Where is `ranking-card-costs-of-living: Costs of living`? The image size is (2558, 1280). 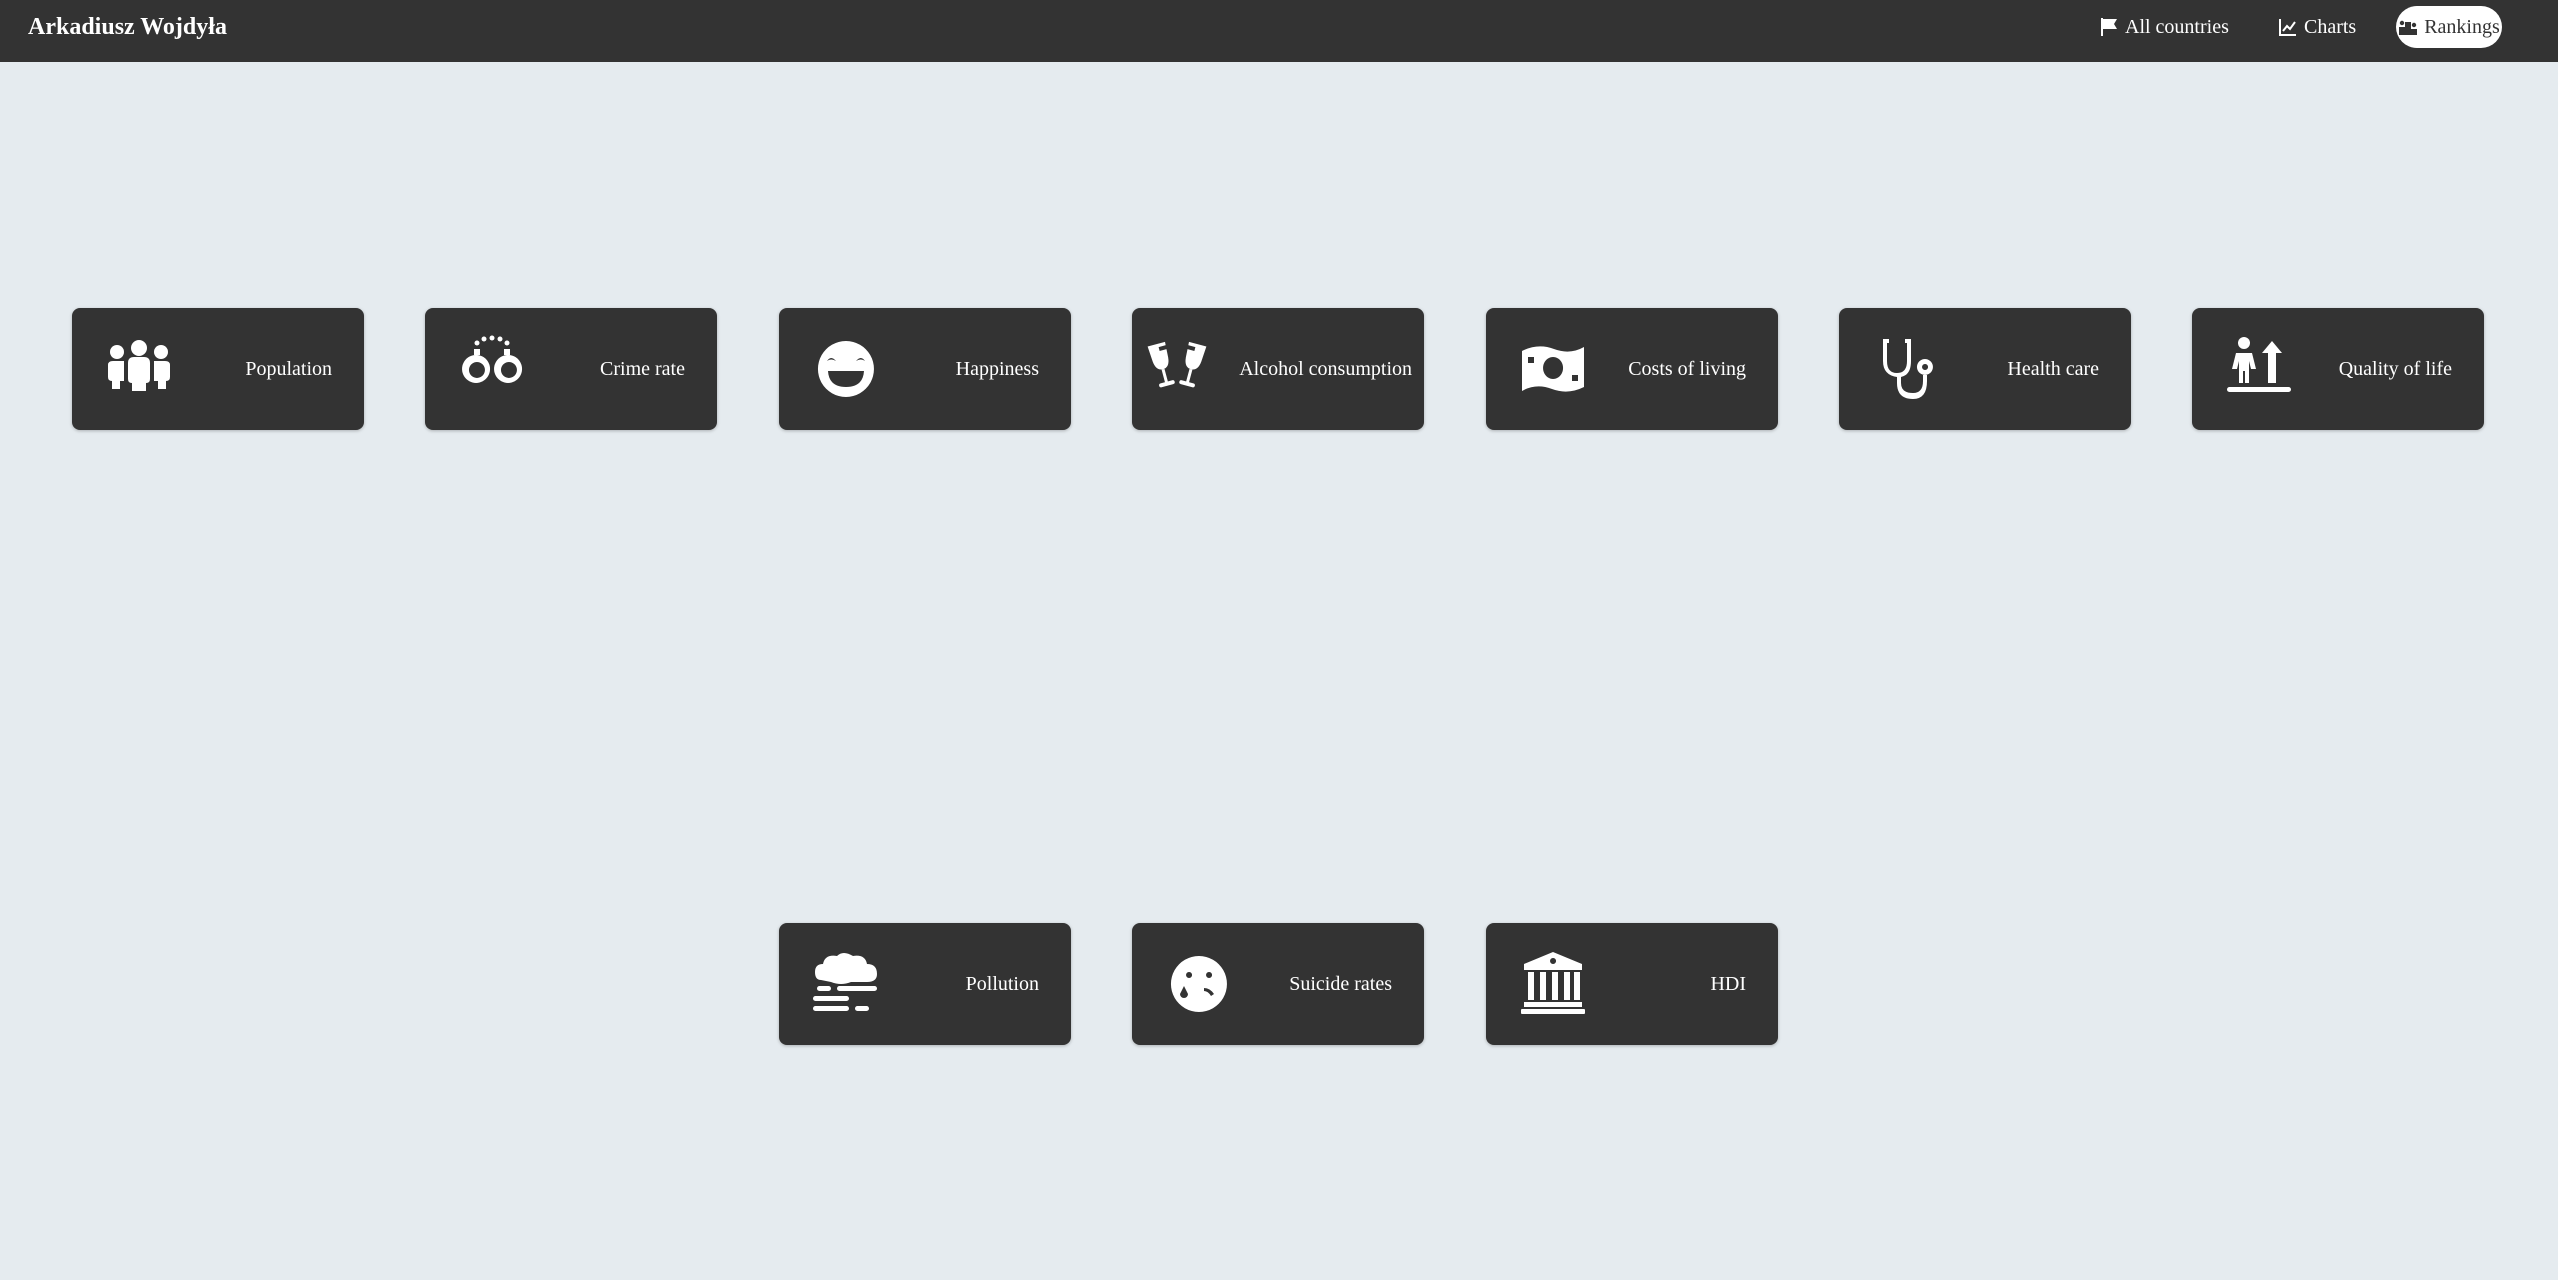
ranking-card-costs-of-living: Costs of living is located at coordinates (1632, 369).